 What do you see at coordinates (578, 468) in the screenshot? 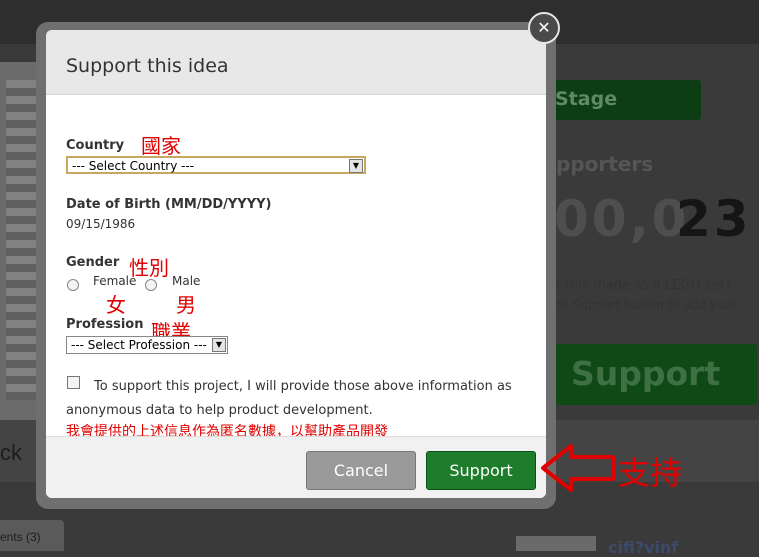
I see `callout-arrow-icon` at bounding box center [578, 468].